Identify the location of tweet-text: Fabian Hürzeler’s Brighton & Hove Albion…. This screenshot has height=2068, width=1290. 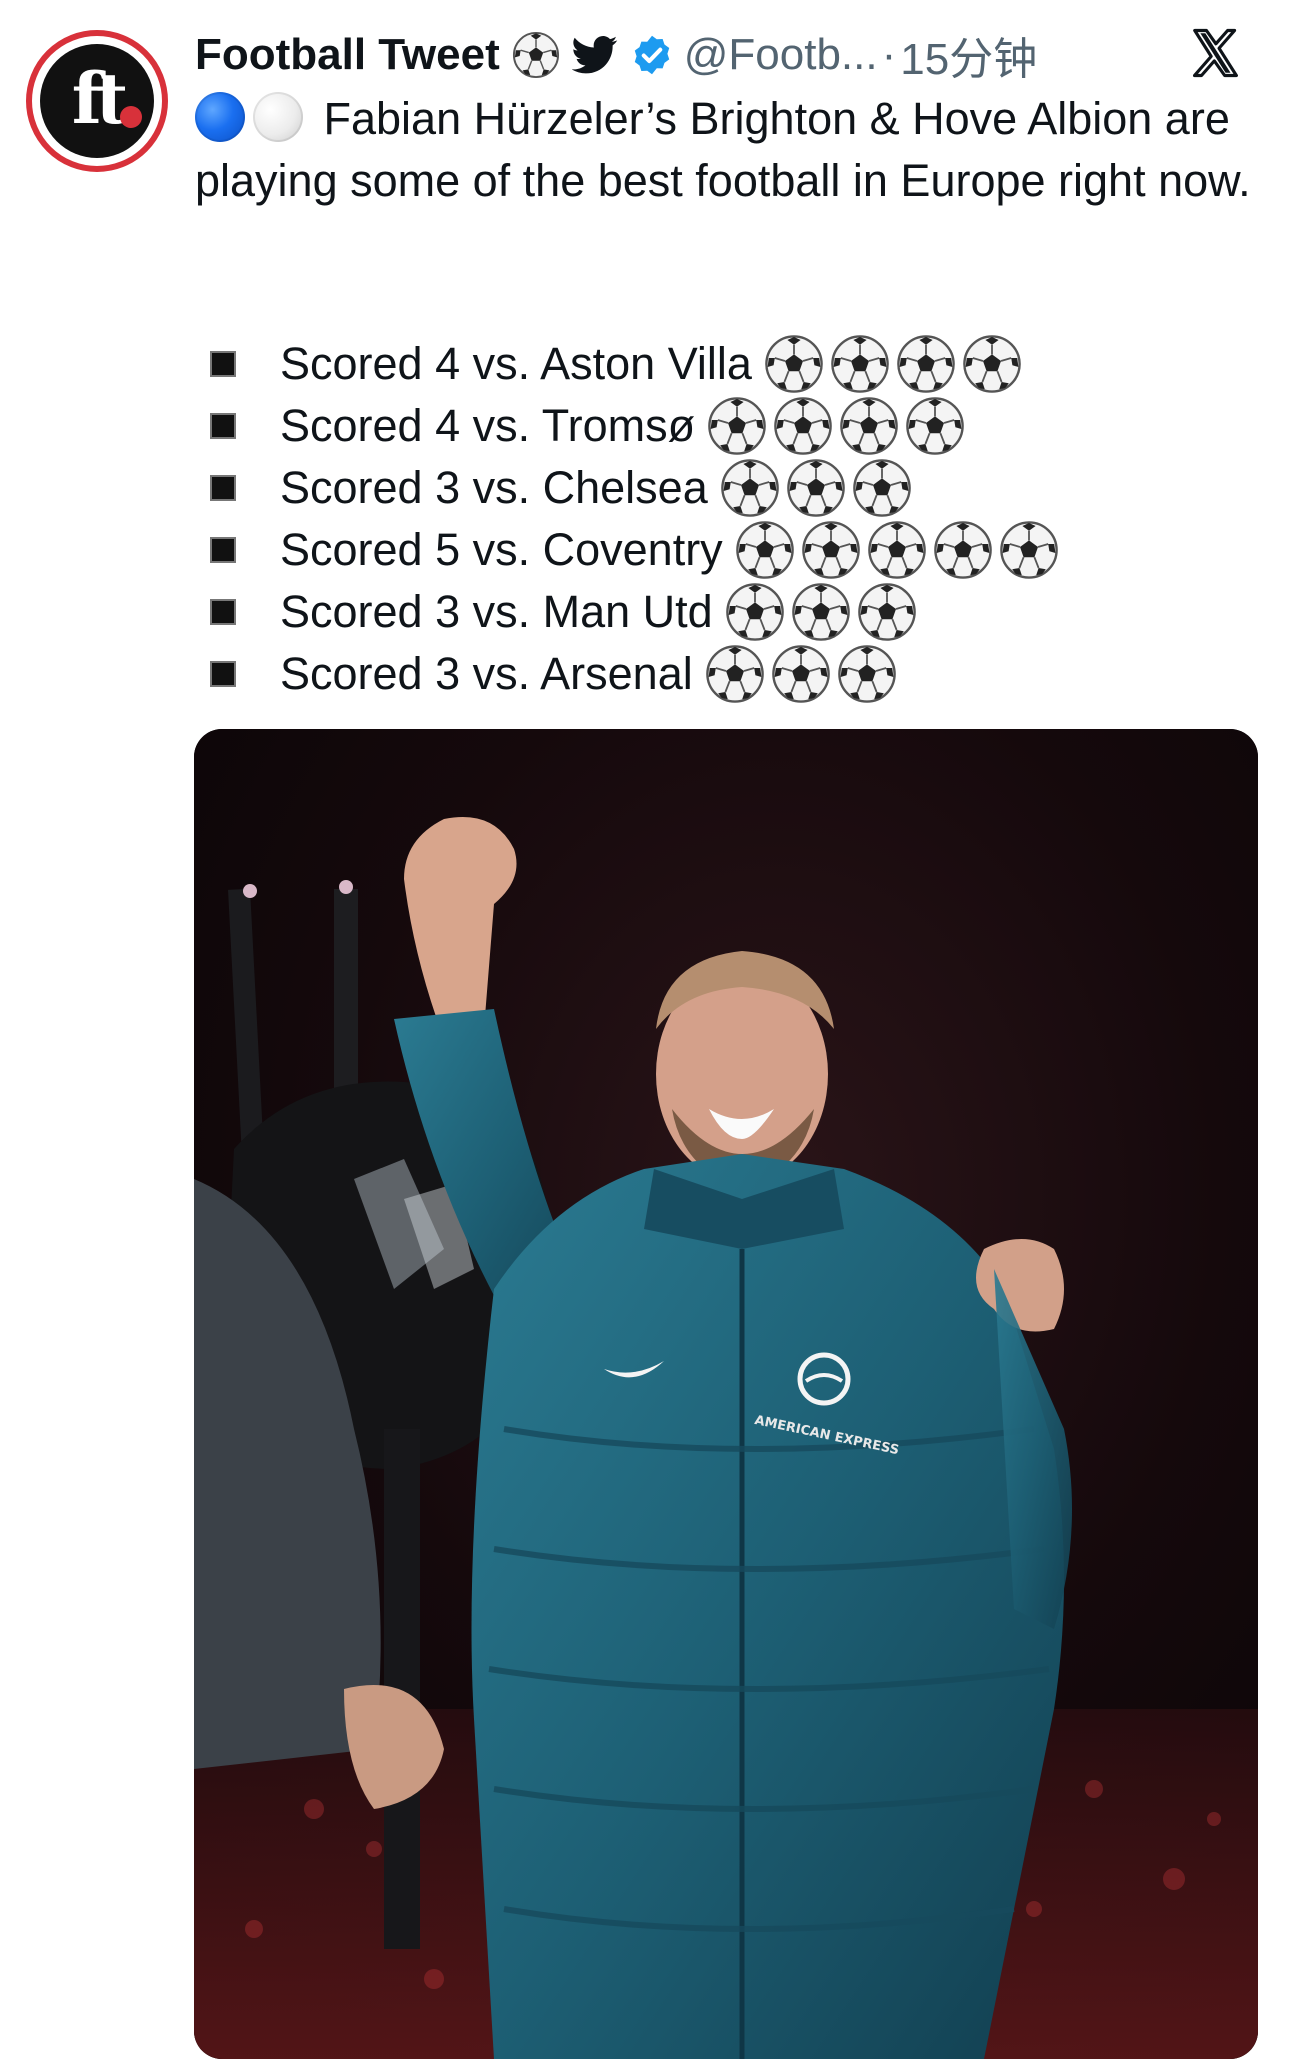
(725, 150).